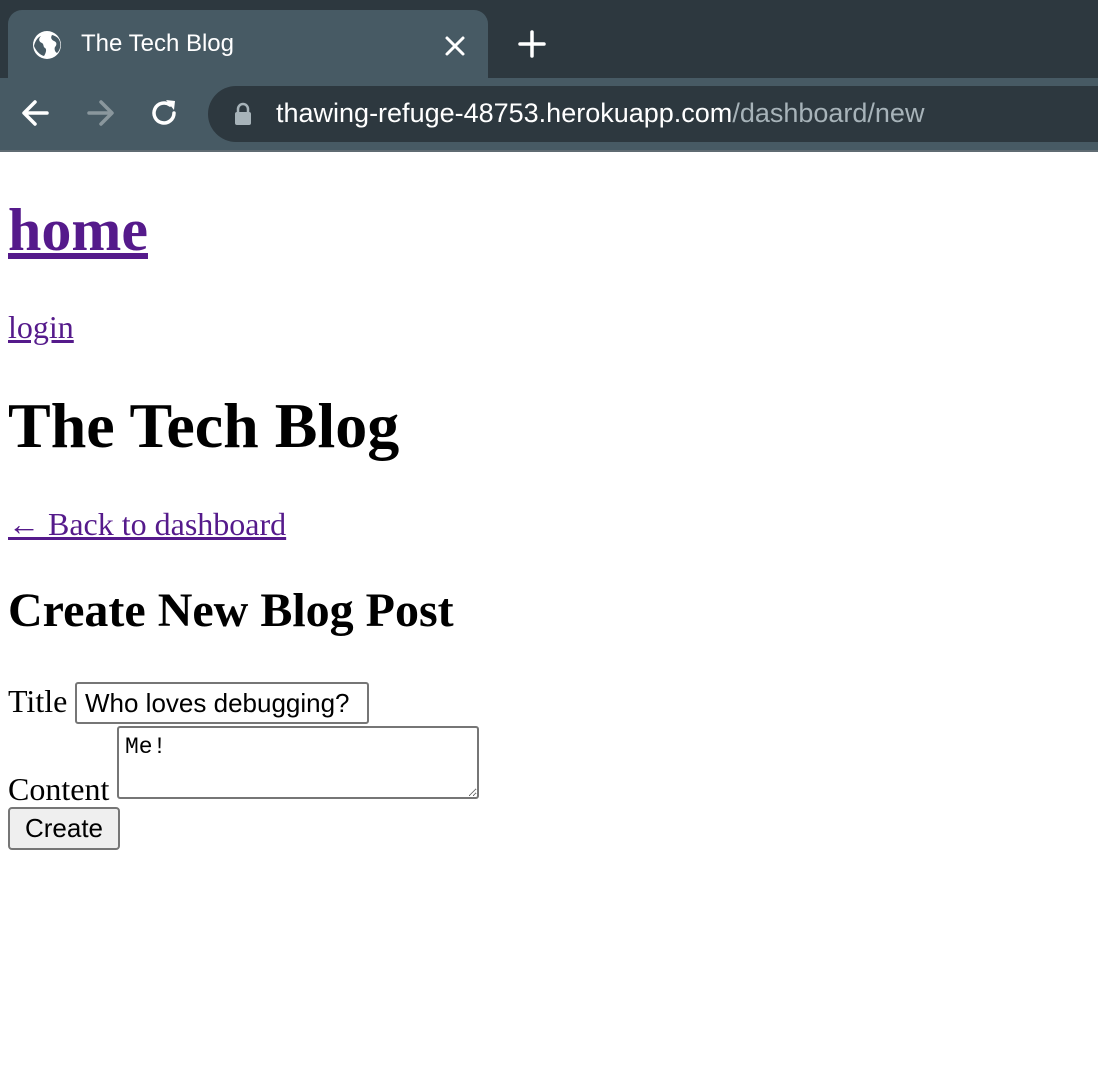 The height and width of the screenshot is (1086, 1098). What do you see at coordinates (504, 113) in the screenshot?
I see `url-host: thawing-refuge-48753.herokuapp.com` at bounding box center [504, 113].